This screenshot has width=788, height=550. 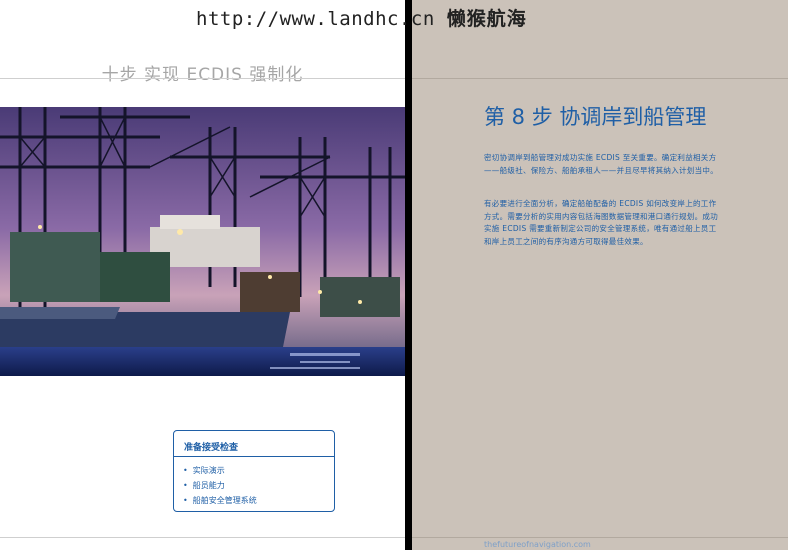 I want to click on checklist-item-label: 船员能力, so click(x=208, y=485).